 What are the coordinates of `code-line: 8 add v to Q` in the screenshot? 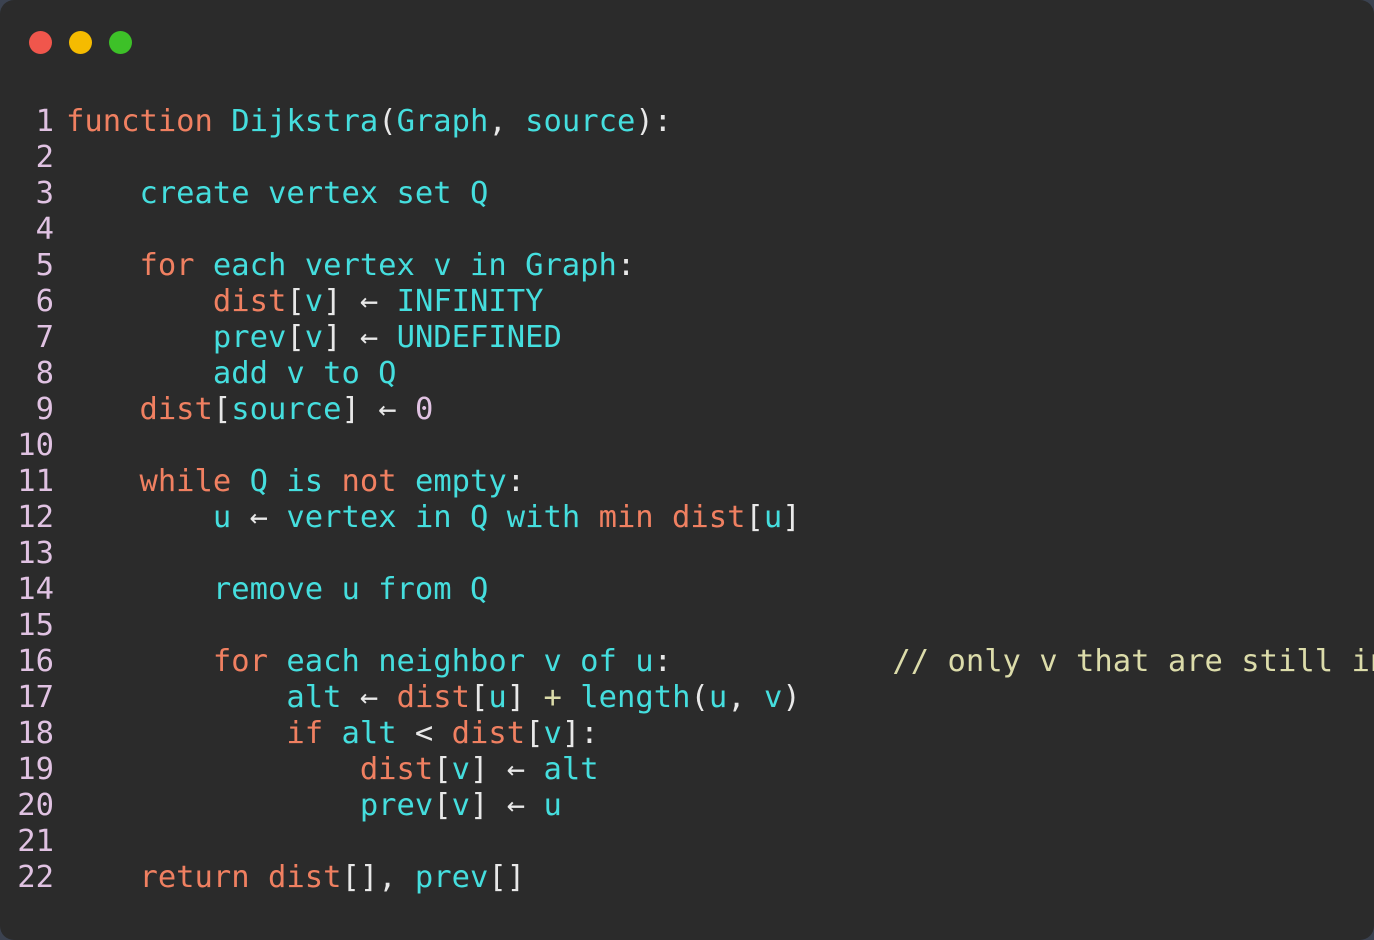 It's located at (687, 374).